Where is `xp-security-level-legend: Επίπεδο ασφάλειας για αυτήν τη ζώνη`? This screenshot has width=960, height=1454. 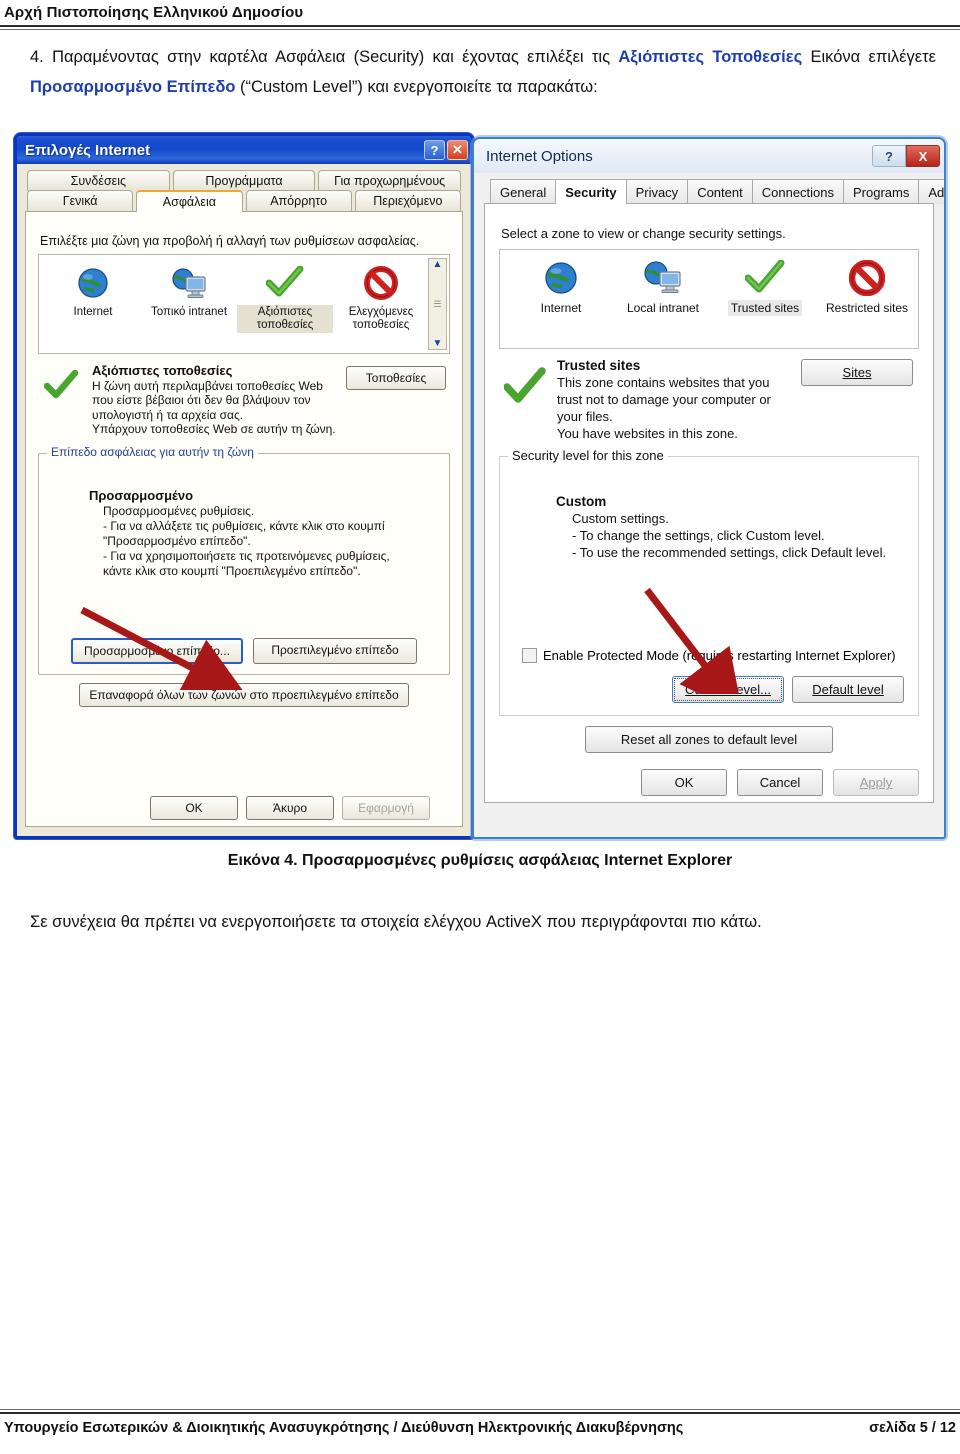
xp-security-level-legend: Επίπεδο ασφάλειας για αυτήν τη ζώνη is located at coordinates (152, 451).